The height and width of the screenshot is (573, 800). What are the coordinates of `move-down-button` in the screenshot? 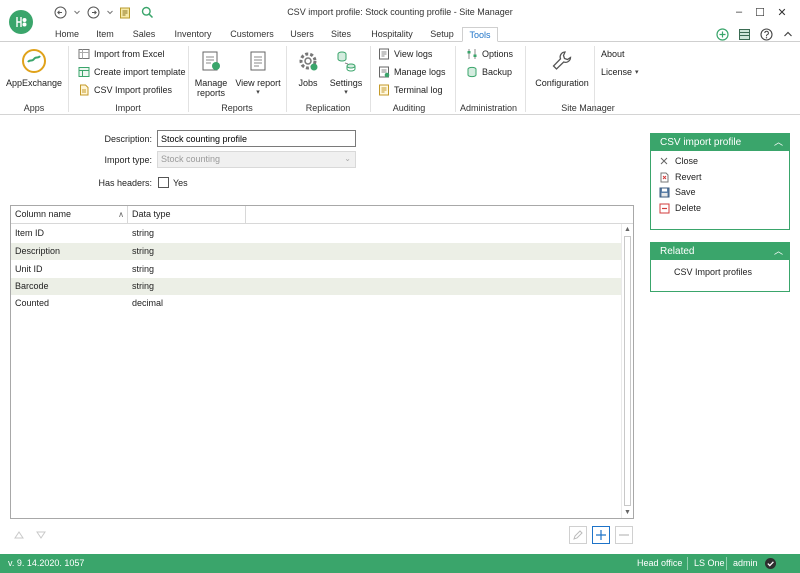 It's located at (41, 535).